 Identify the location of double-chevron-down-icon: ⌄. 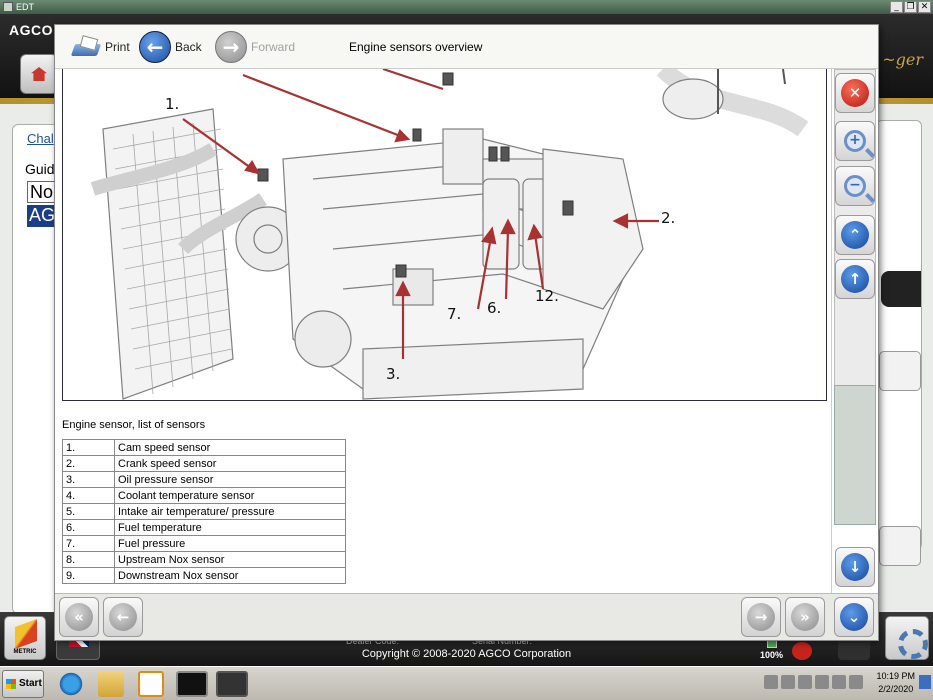
(854, 617).